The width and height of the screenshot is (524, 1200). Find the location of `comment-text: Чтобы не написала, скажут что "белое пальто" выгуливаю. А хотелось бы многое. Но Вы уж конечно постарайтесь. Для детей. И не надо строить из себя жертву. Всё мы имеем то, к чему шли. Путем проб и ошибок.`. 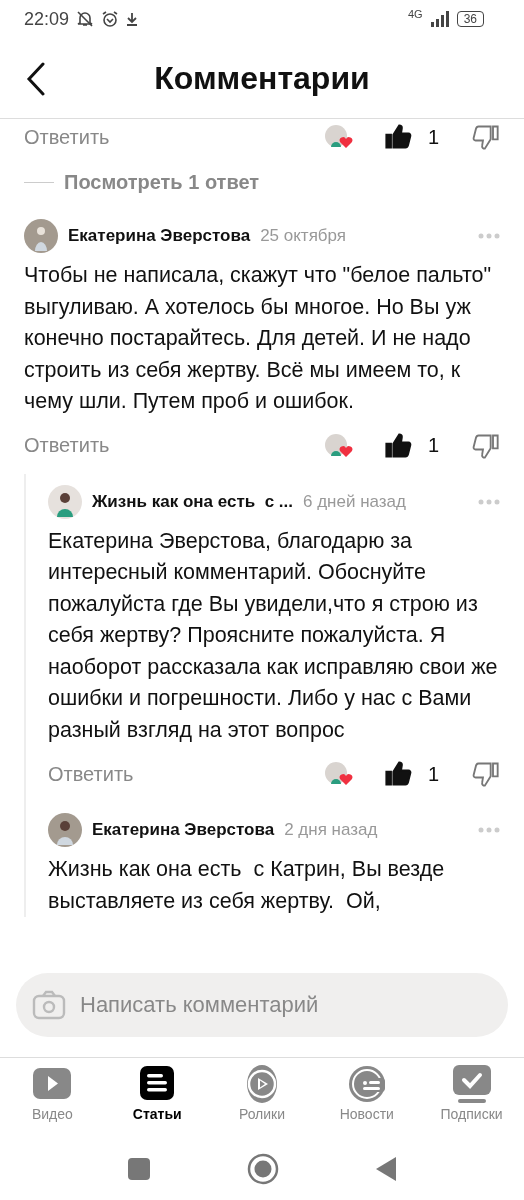

comment-text: Чтобы не написала, скажут что "белое пальто" выгуливаю. А хотелось бы многое. Но Вы уж конечно постарайтесь. Для детей. И не надо строить из себя жертву. Всё мы имеем то, к чему шли. Путем проб и ошибок. is located at coordinates (258, 338).